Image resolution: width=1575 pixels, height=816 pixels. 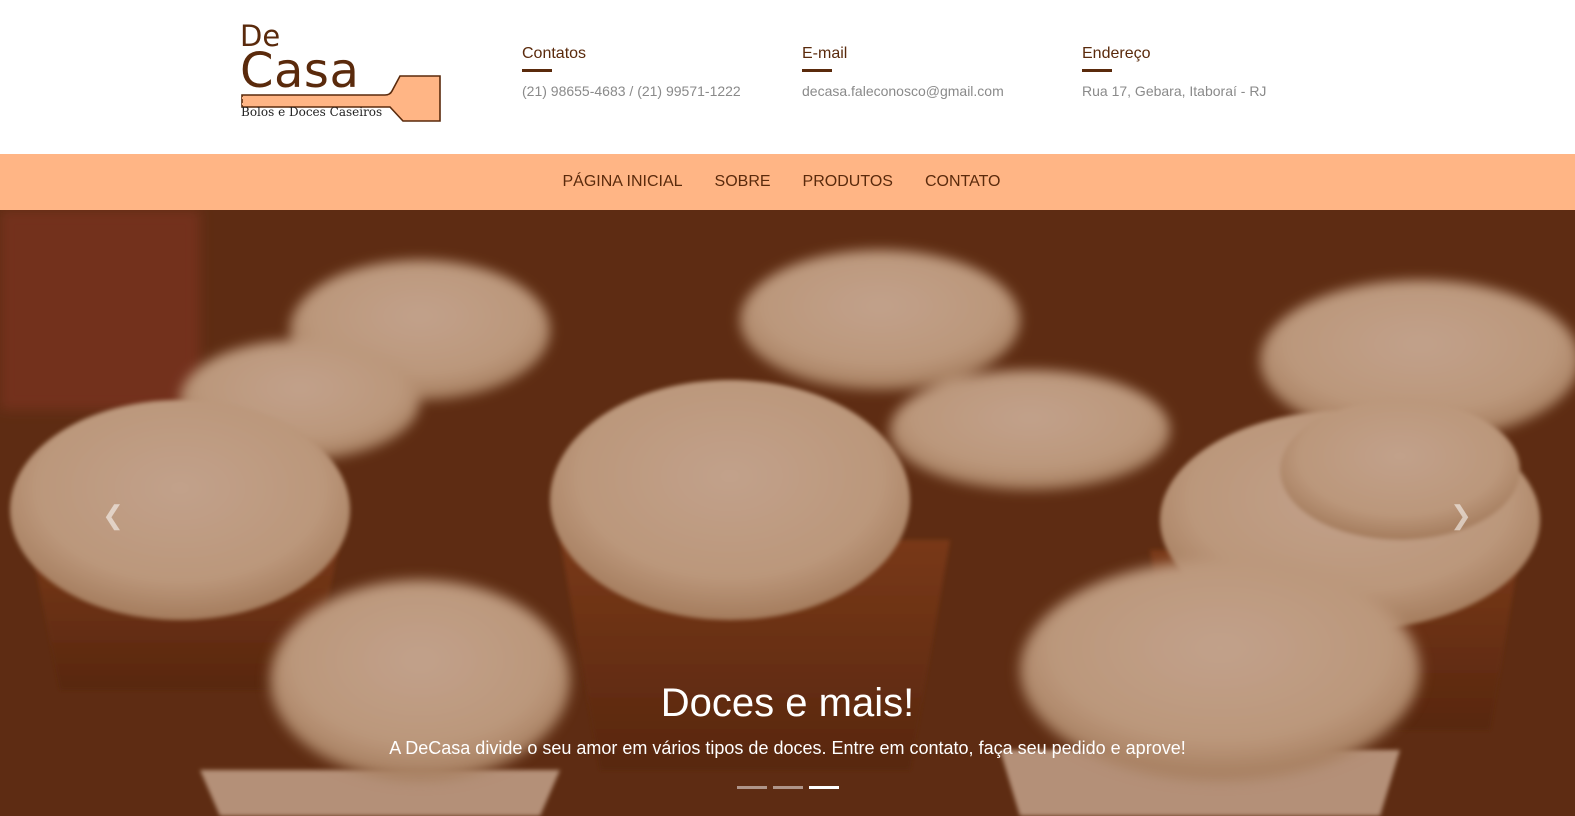 What do you see at coordinates (903, 72) in the screenshot?
I see `contact-email: E-mail decasa.faleconosco@gmail.com` at bounding box center [903, 72].